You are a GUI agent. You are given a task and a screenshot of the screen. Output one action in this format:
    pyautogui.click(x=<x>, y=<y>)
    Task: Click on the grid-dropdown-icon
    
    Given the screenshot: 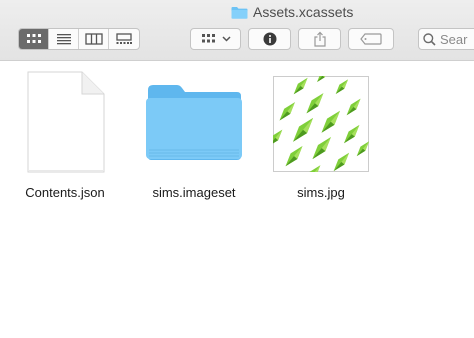 What is the action you would take?
    pyautogui.click(x=216, y=38)
    